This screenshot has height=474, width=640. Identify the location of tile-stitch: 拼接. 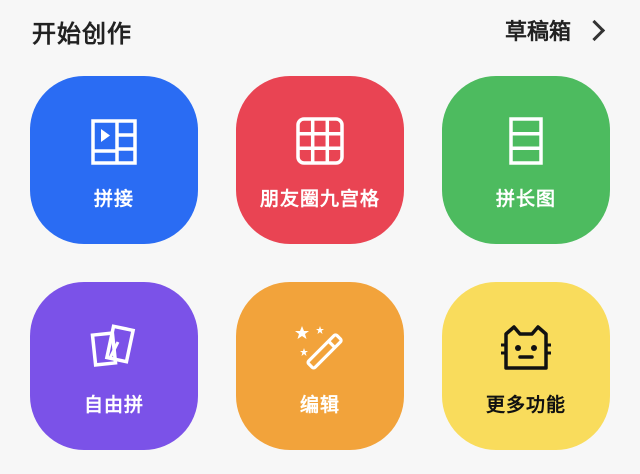
(114, 160).